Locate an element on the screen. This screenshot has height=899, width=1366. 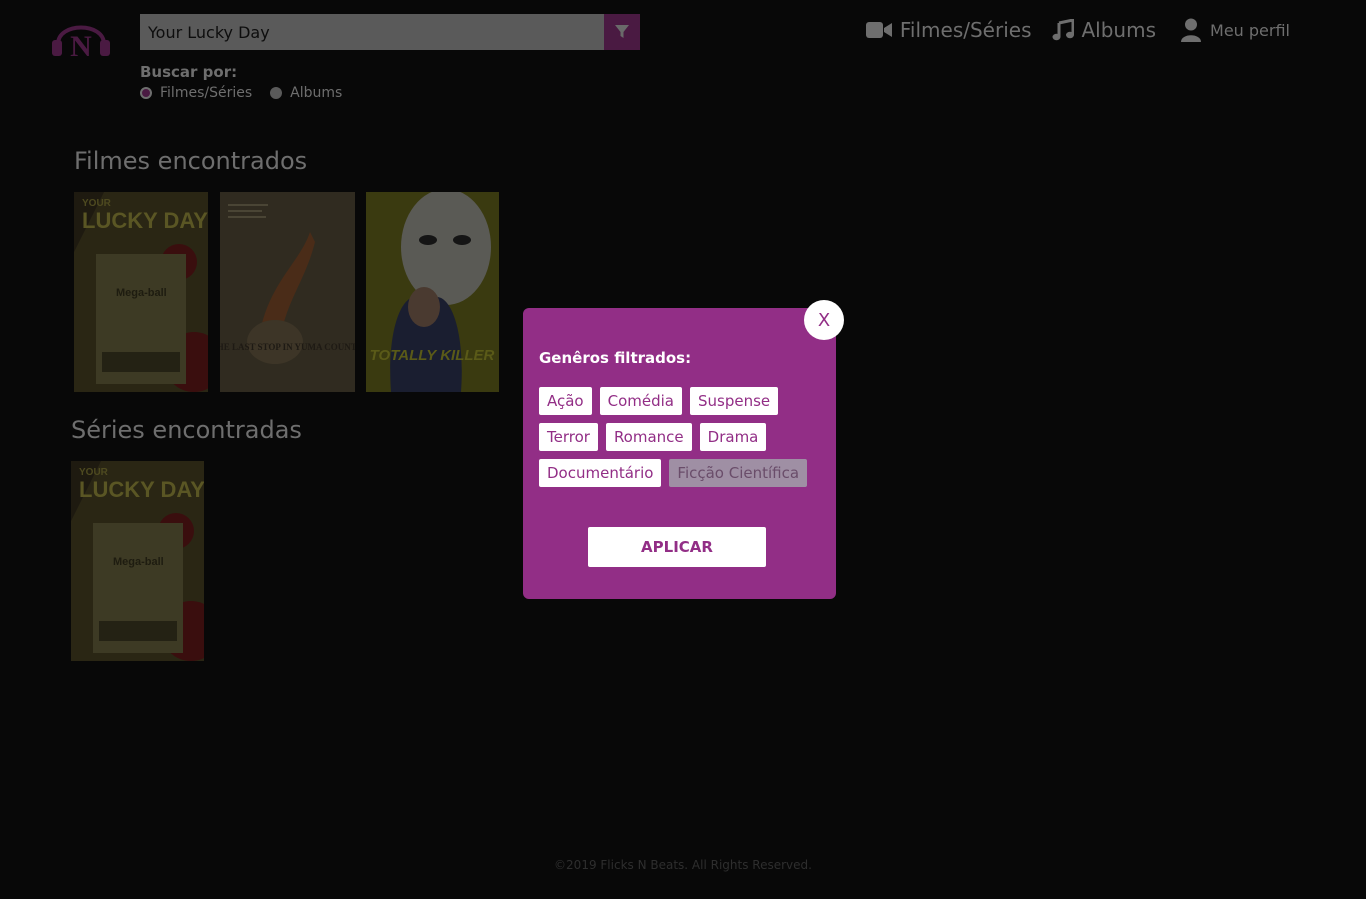
search-box is located at coordinates (390, 32).